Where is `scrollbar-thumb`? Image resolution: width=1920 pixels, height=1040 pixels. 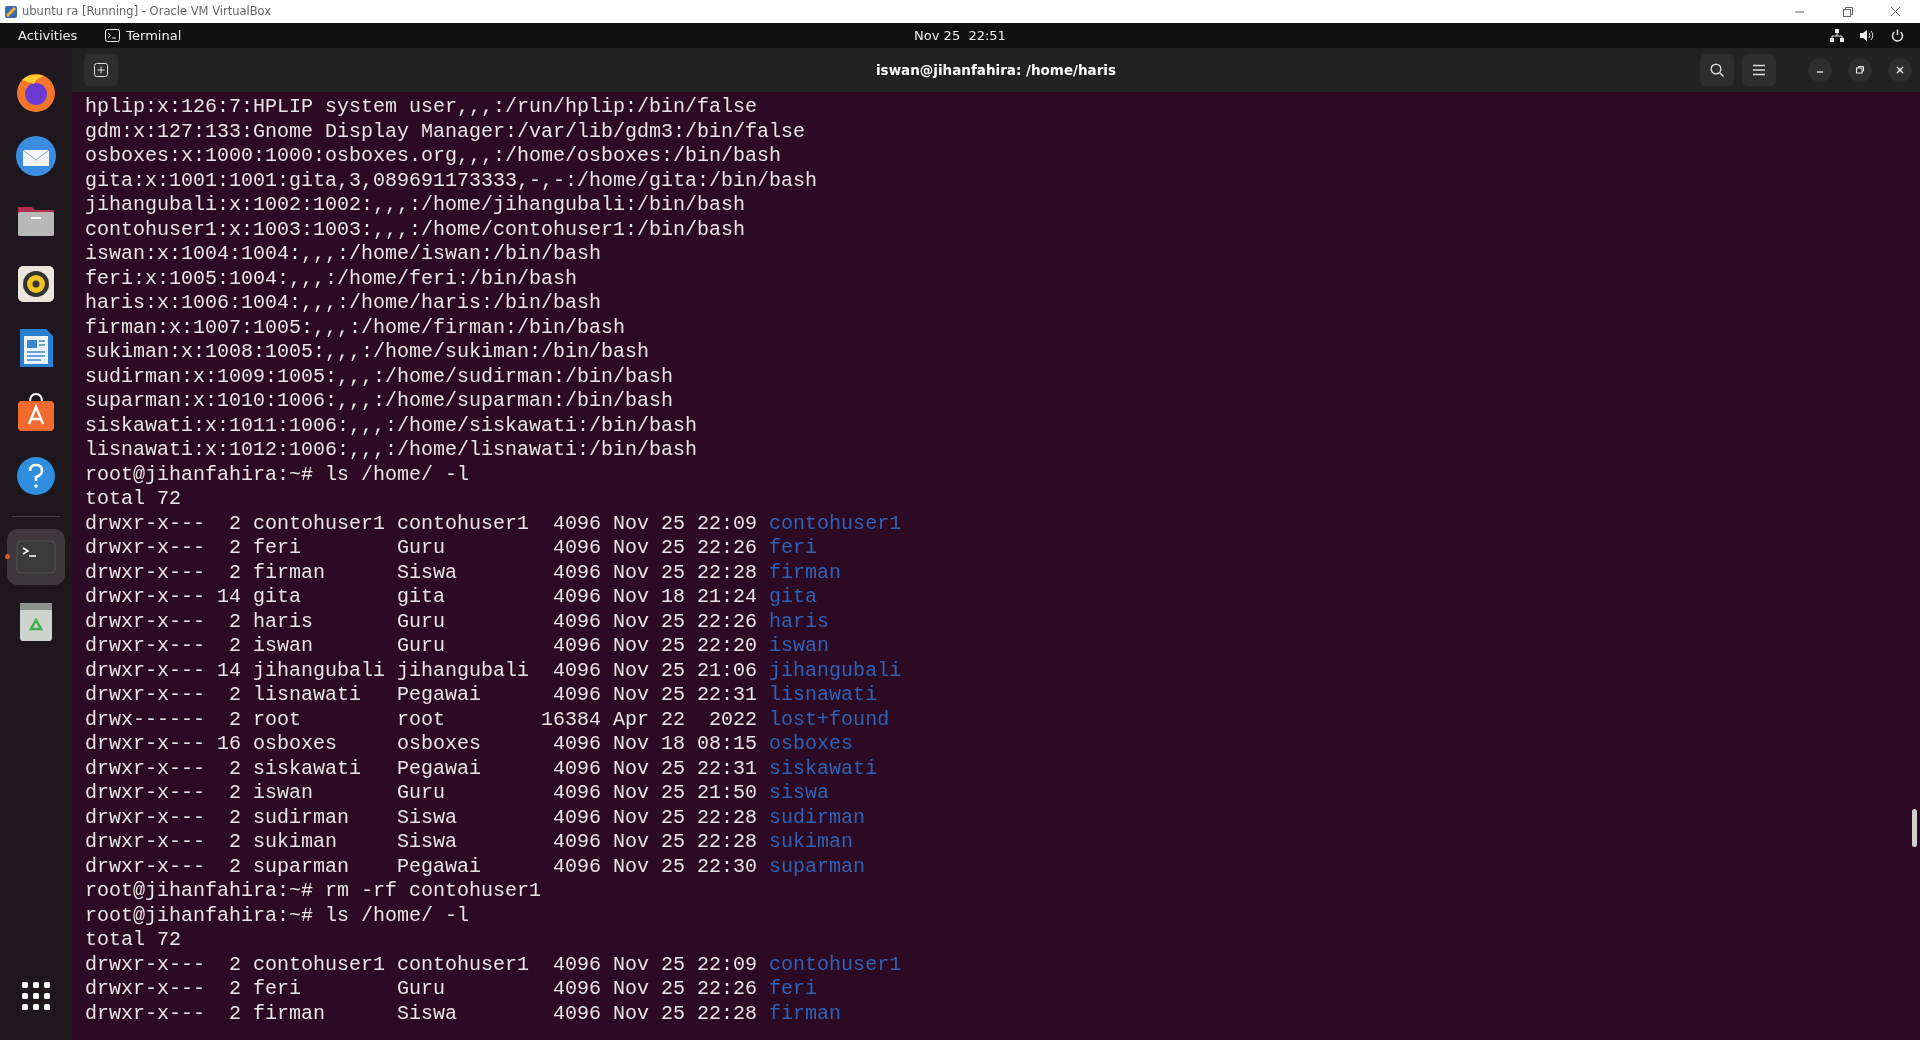 scrollbar-thumb is located at coordinates (1914, 828).